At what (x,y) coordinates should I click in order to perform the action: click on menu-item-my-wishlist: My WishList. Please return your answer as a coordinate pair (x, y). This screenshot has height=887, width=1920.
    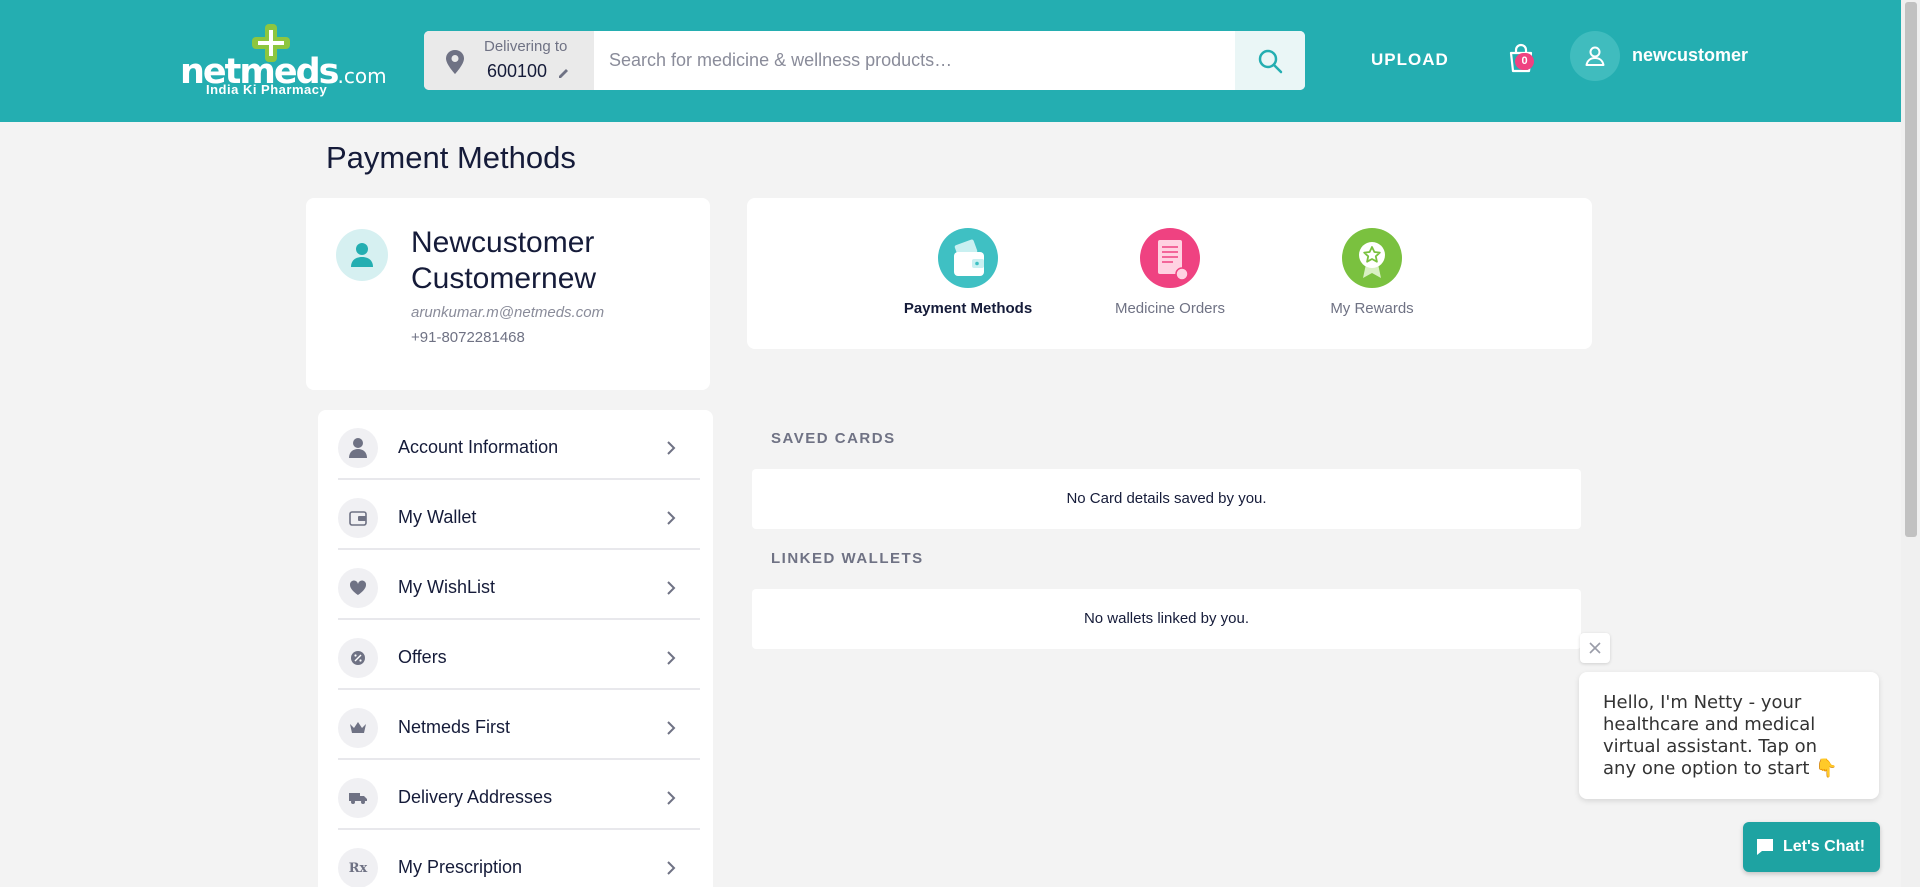
    Looking at the image, I should click on (519, 585).